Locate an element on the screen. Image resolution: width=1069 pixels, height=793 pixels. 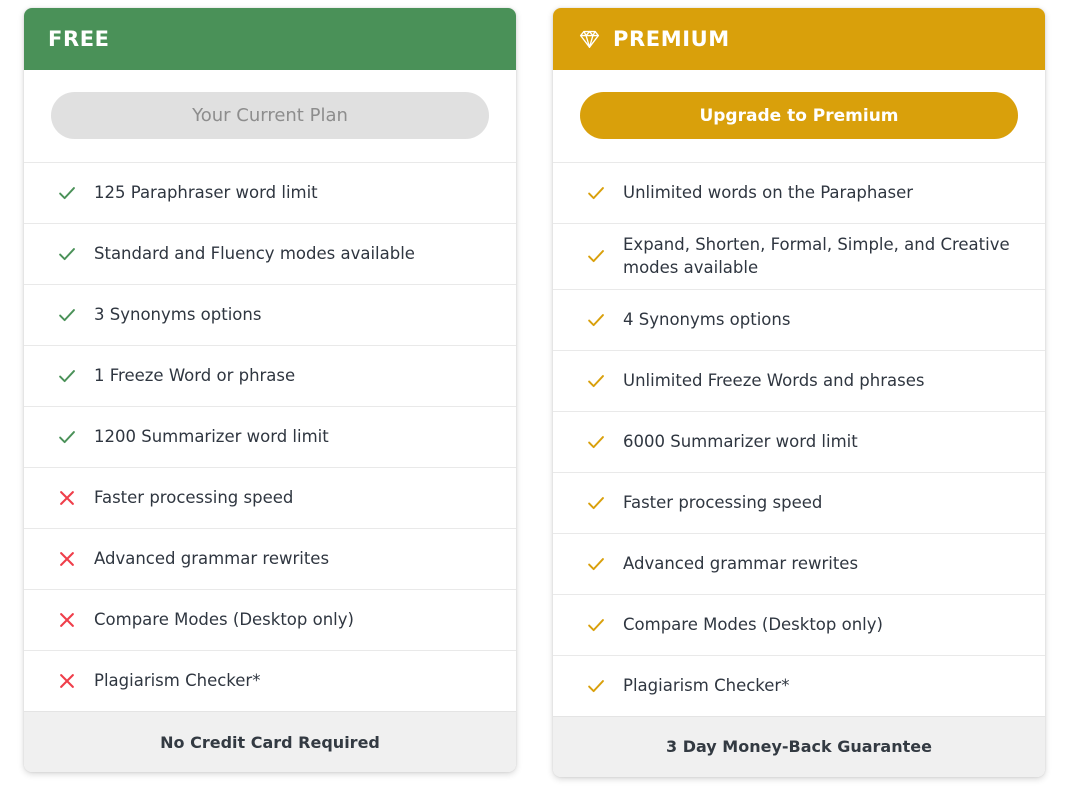
upgrade-to-premium-button: Upgrade to Premium is located at coordinates (799, 115).